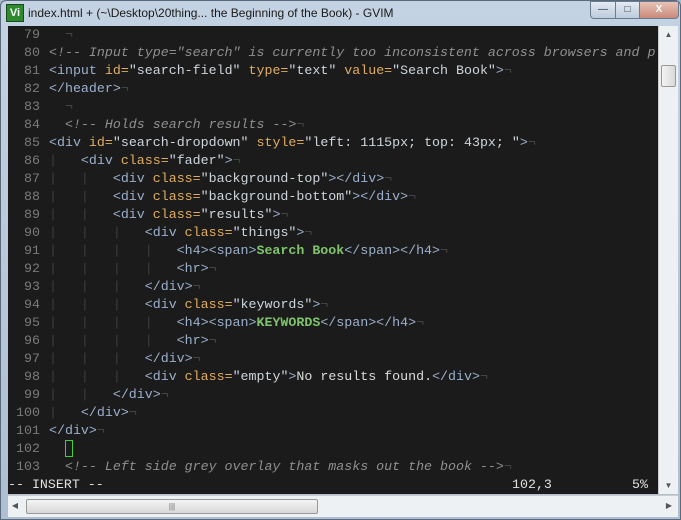  I want to click on horizontal-scroll-thumb: |||, so click(172, 506).